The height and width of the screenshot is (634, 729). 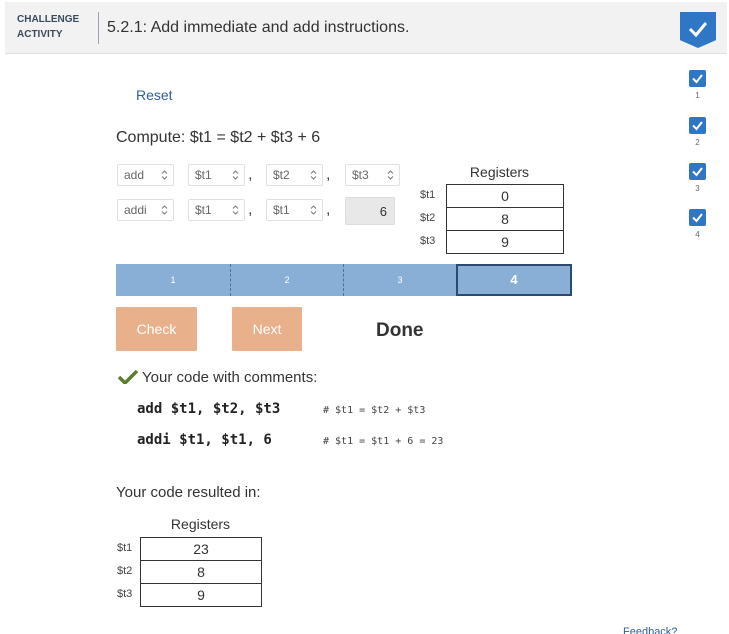 I want to click on level-indicator-1: 1, so click(x=699, y=85).